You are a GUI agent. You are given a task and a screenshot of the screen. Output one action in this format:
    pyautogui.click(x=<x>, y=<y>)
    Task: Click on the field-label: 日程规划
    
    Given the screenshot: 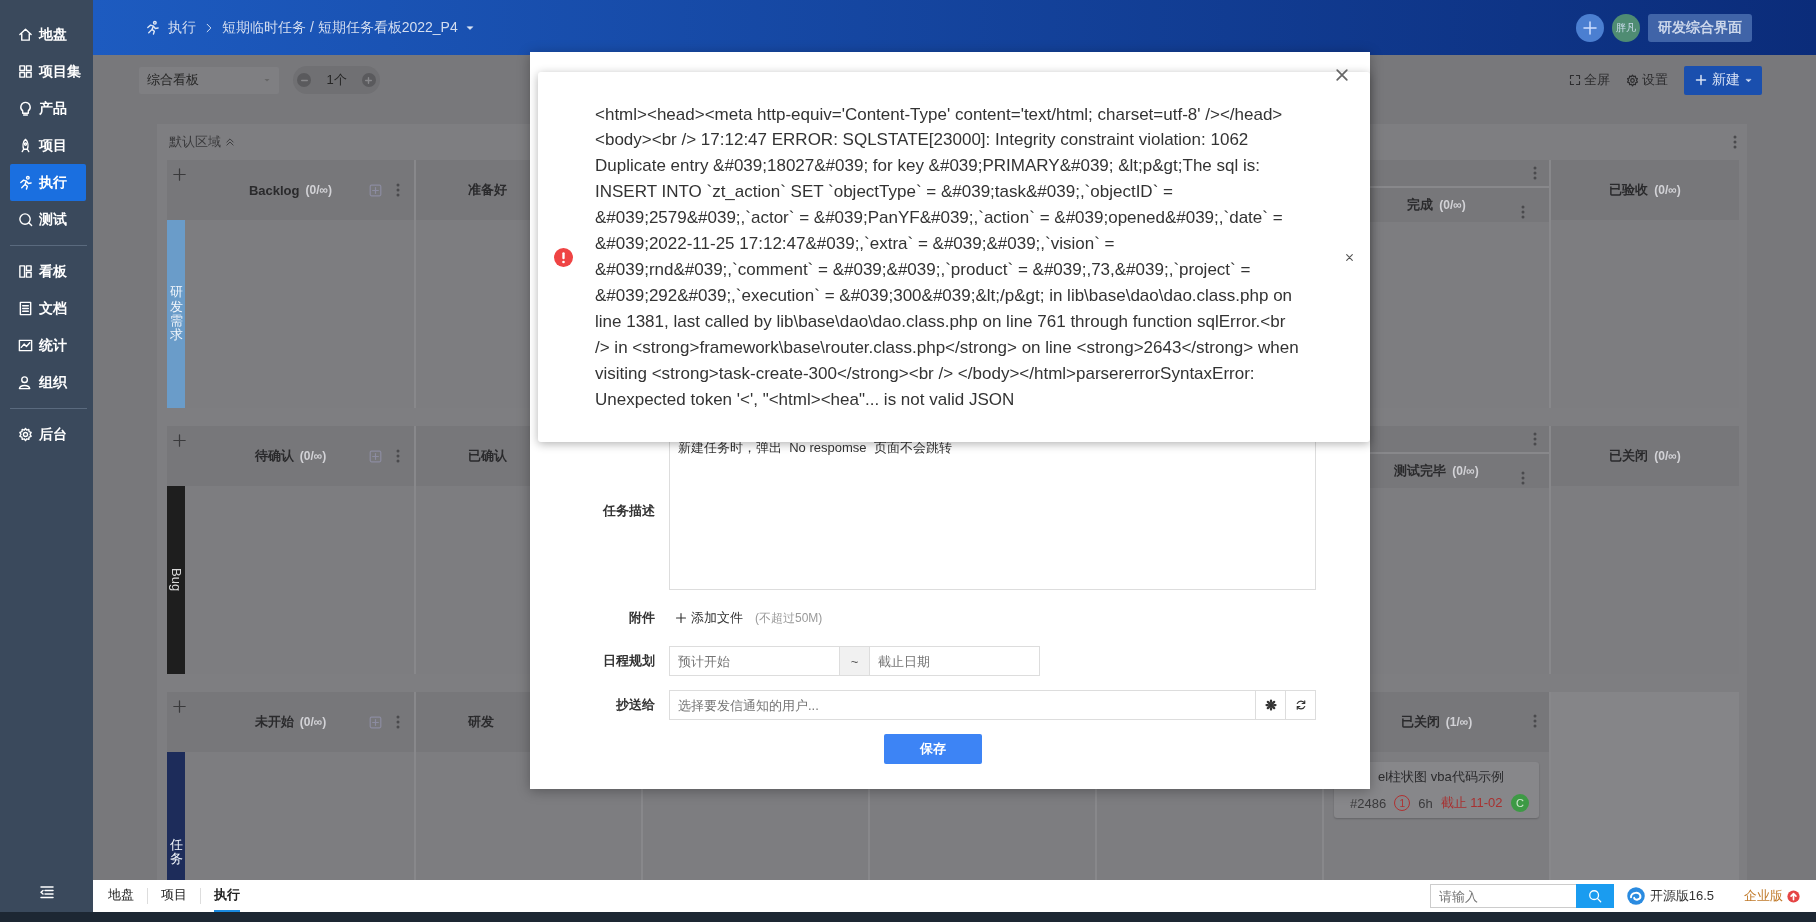 What is the action you would take?
    pyautogui.click(x=629, y=661)
    